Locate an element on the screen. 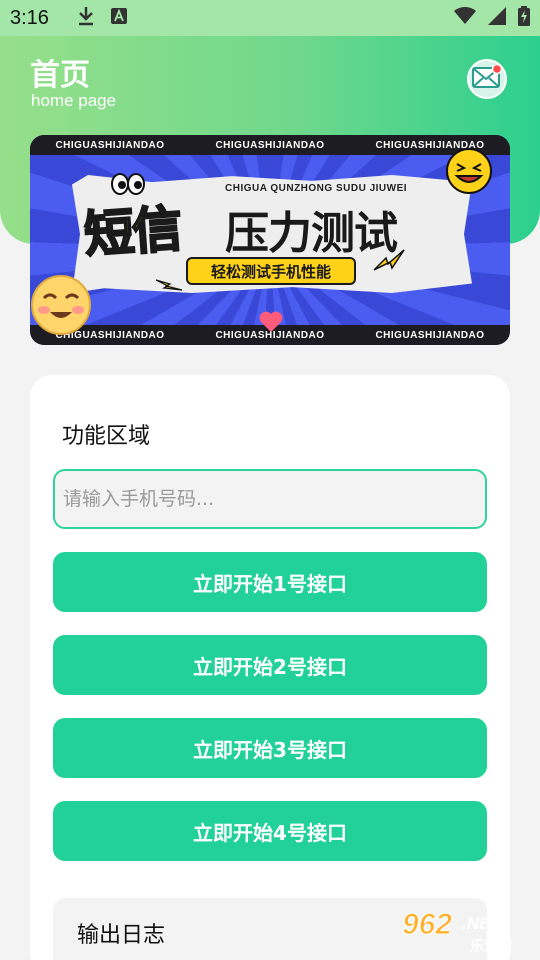 This screenshot has width=540, height=960. start-api-3-button: 立即开始3号接口 is located at coordinates (270, 748).